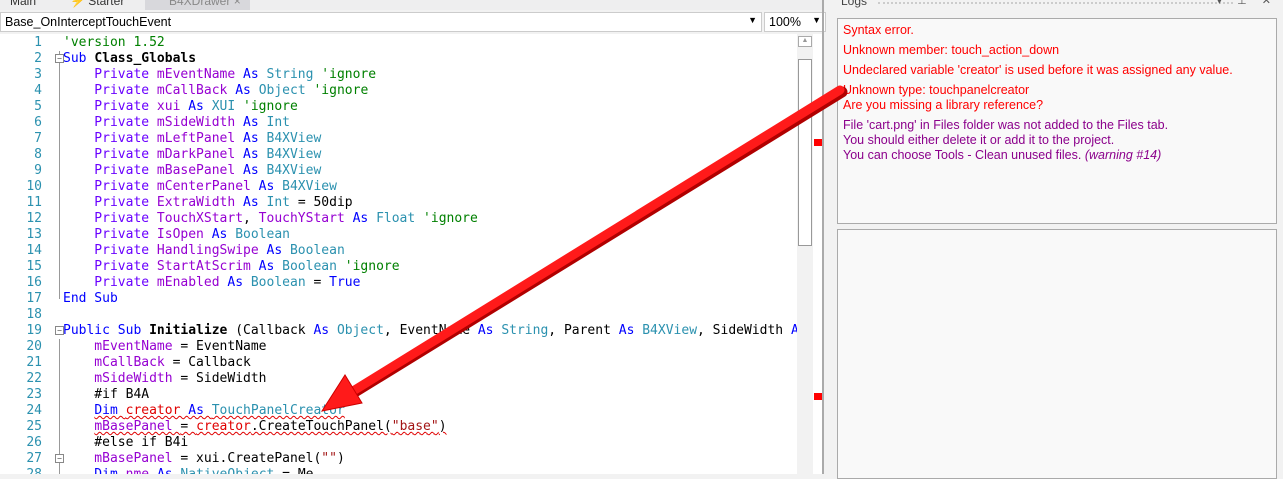 The image size is (1283, 479). What do you see at coordinates (192, 282) in the screenshot?
I see `code-token: mEnabled` at bounding box center [192, 282].